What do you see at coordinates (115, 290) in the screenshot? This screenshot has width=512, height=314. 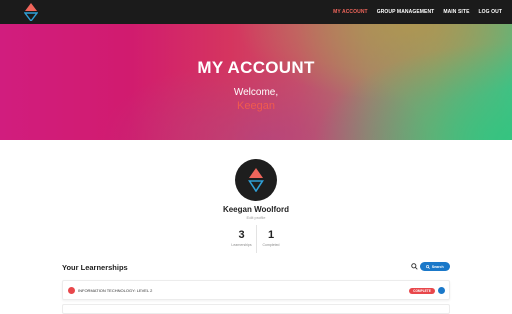 I see `learnership-title: INFORMATION TECHNOLOGY: LEVEL 2` at bounding box center [115, 290].